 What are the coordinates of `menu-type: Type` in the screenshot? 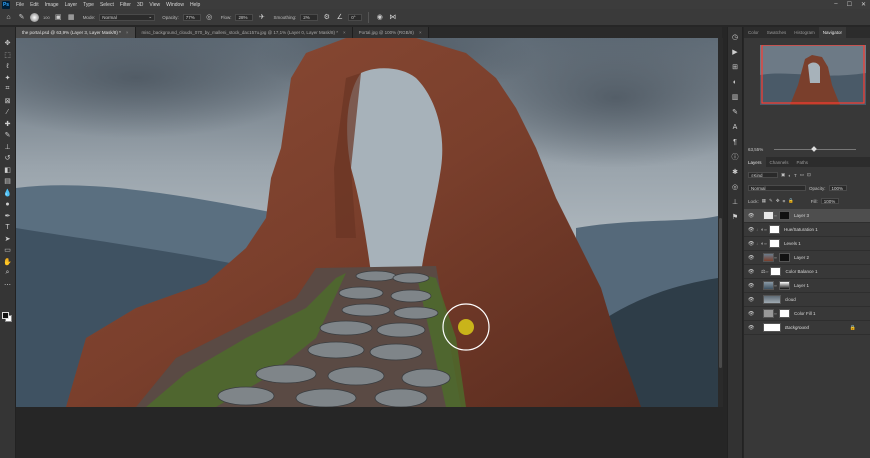 It's located at (88, 5).